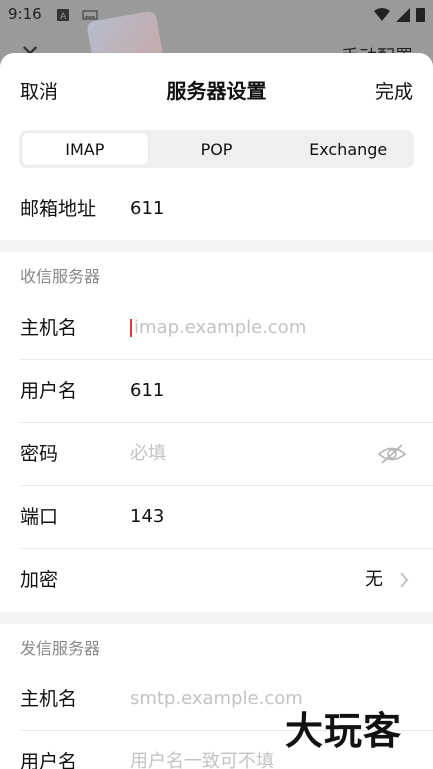 This screenshot has width=433, height=769. Describe the element at coordinates (60, 276) in the screenshot. I see `incoming-section-title: 收信服务器` at that location.